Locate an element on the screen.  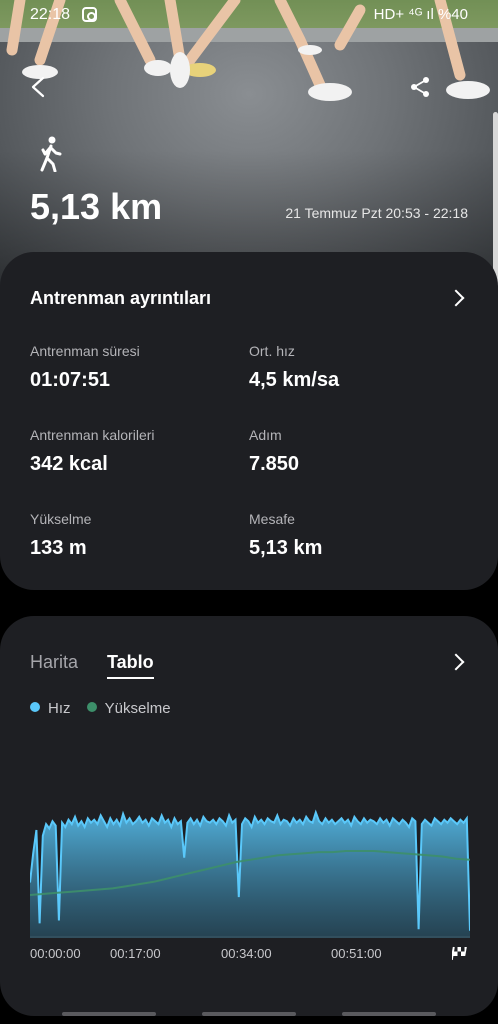
legend-label: Hız is located at coordinates (59, 708).